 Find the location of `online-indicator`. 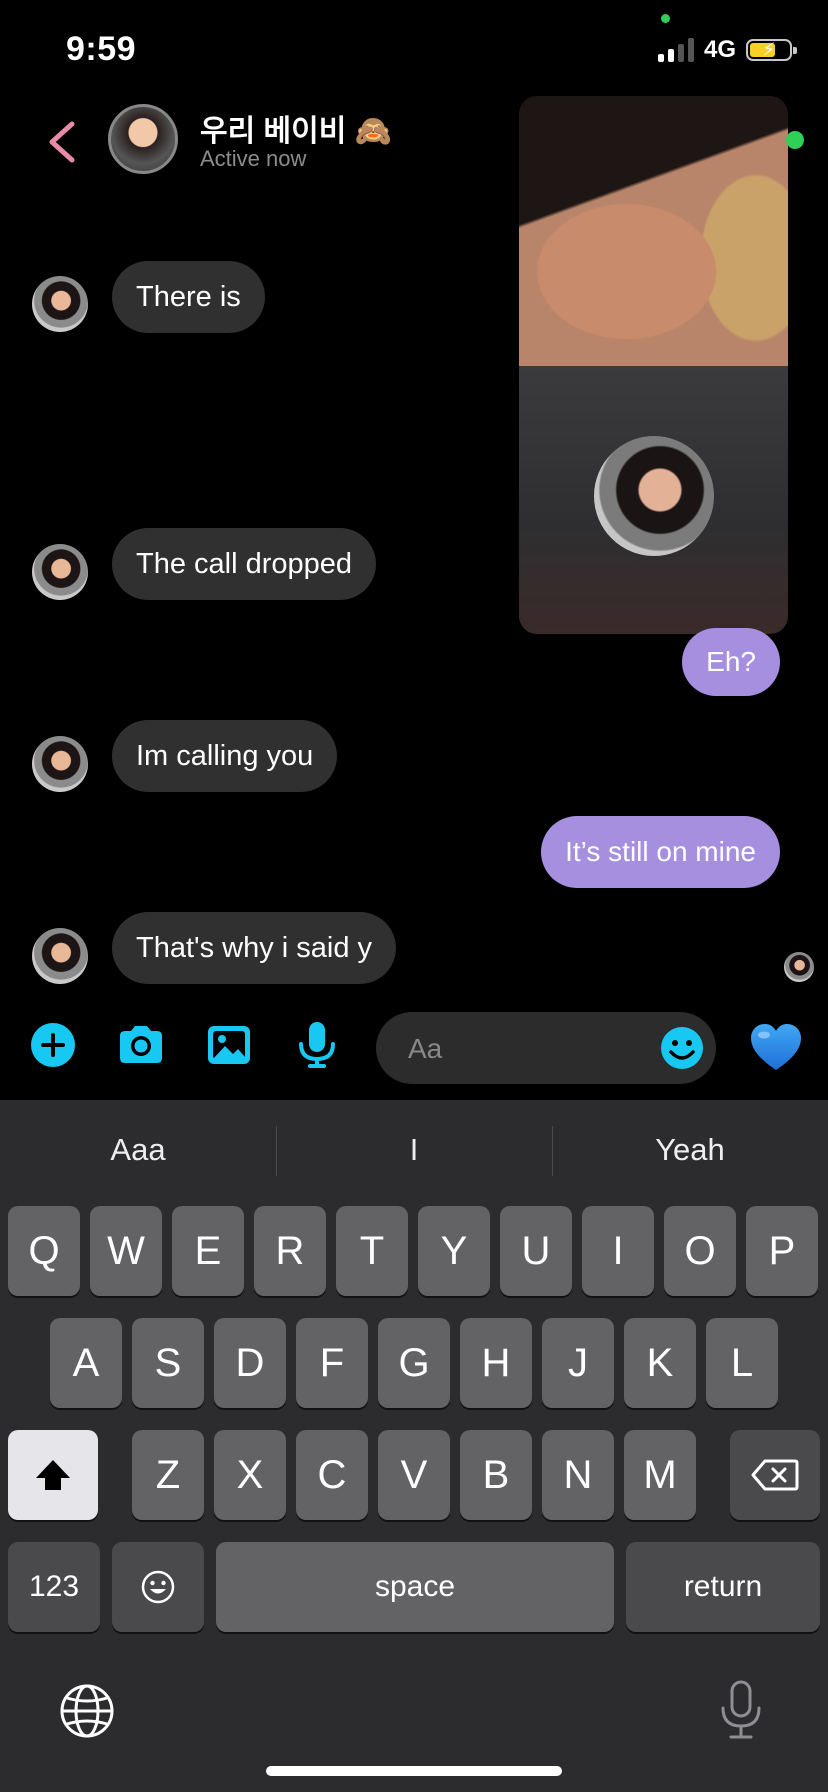

online-indicator is located at coordinates (795, 140).